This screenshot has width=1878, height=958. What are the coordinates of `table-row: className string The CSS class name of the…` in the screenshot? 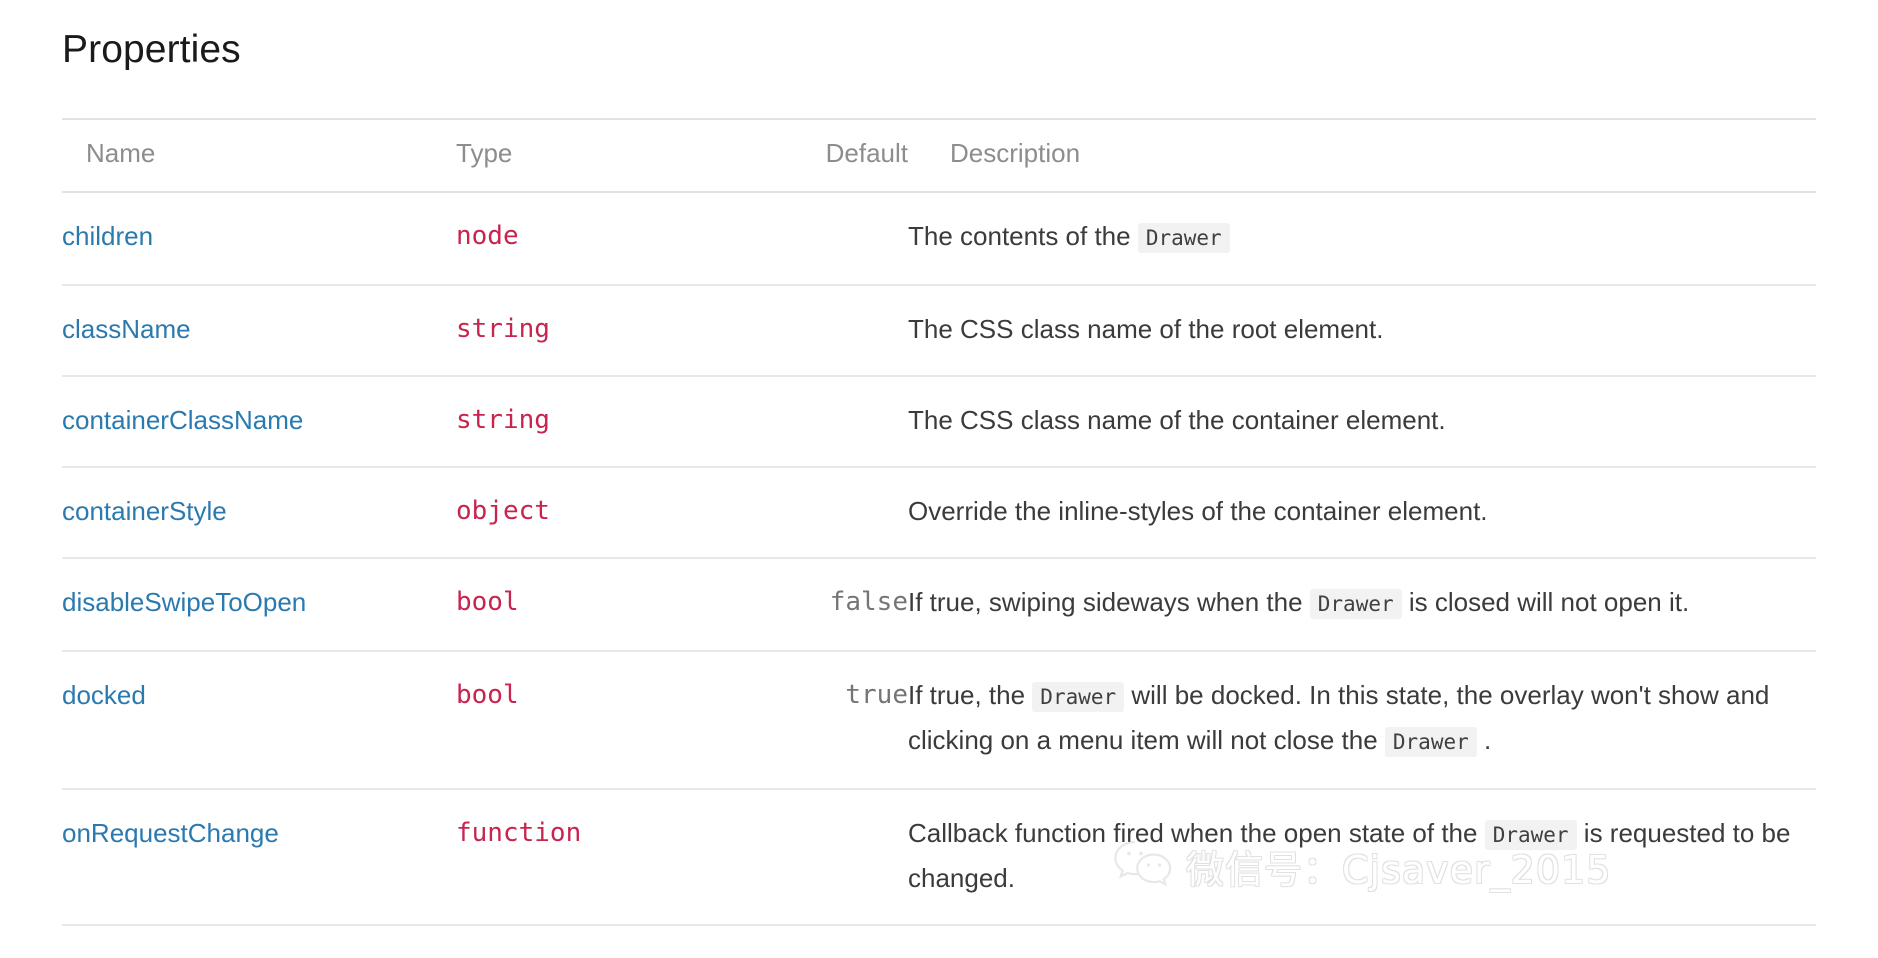 It's located at (939, 331).